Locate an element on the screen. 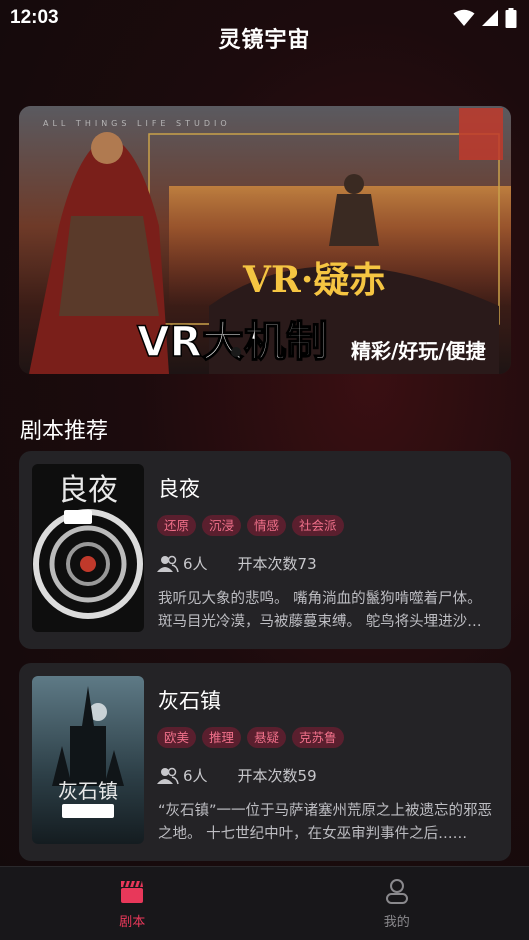  play-count: 开本次数73 is located at coordinates (277, 564).